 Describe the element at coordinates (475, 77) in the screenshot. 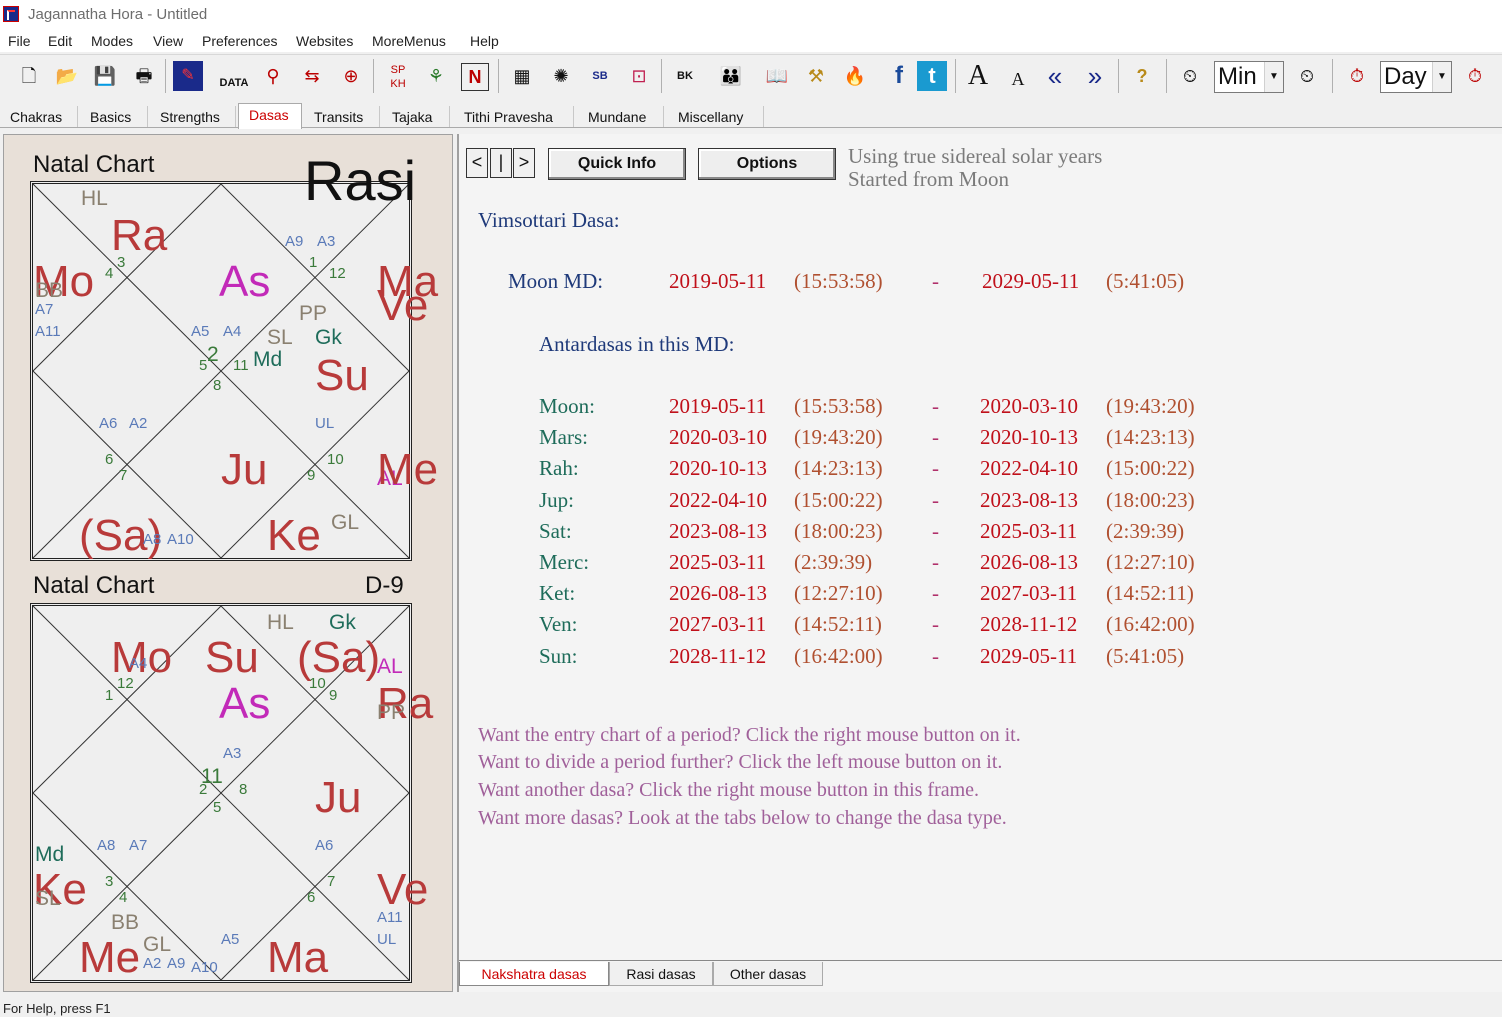

I see `n-icon: N` at that location.